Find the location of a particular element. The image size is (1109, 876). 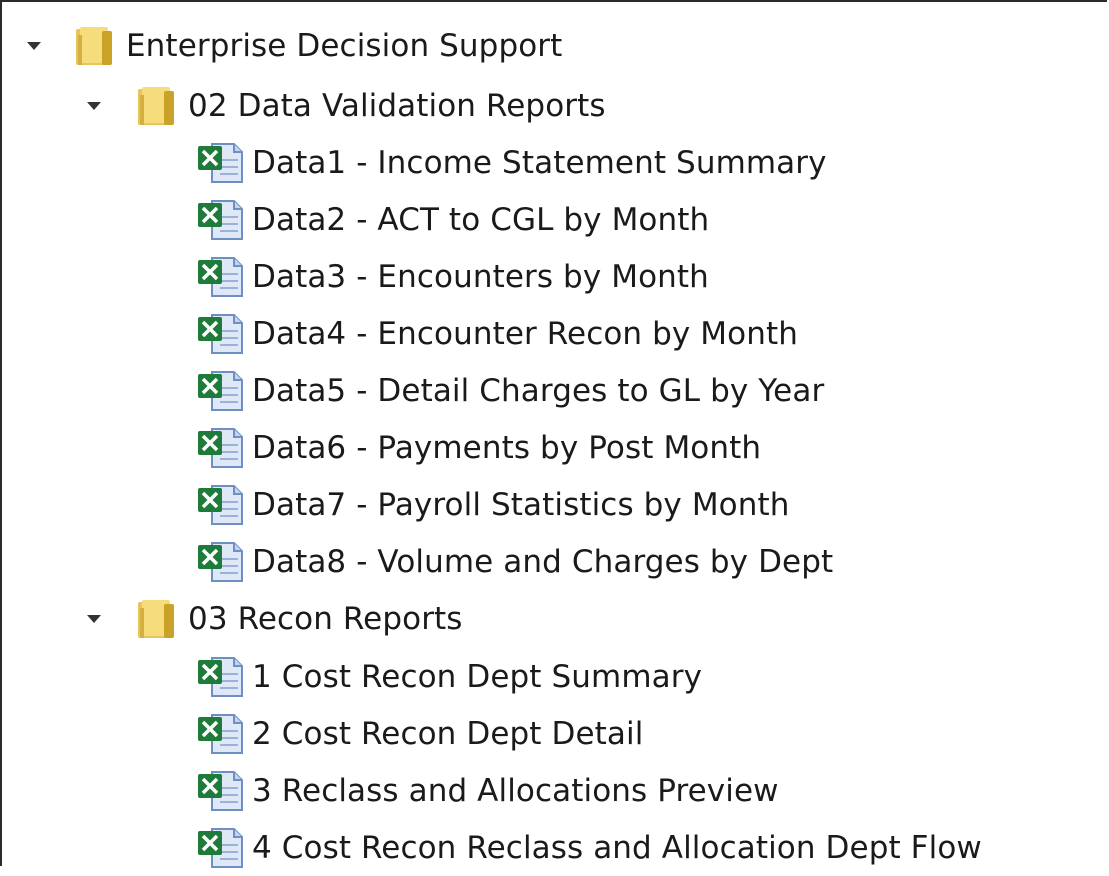

tree-node-label: 3 Reclass and Allocations Preview is located at coordinates (515, 791).